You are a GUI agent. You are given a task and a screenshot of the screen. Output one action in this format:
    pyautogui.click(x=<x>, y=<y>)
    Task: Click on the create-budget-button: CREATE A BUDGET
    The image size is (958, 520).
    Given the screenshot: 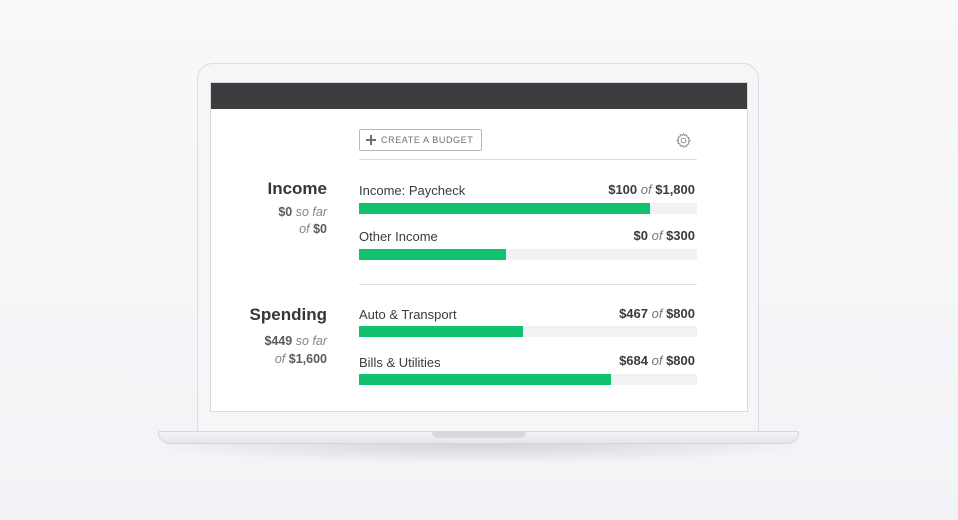 What is the action you would take?
    pyautogui.click(x=421, y=140)
    